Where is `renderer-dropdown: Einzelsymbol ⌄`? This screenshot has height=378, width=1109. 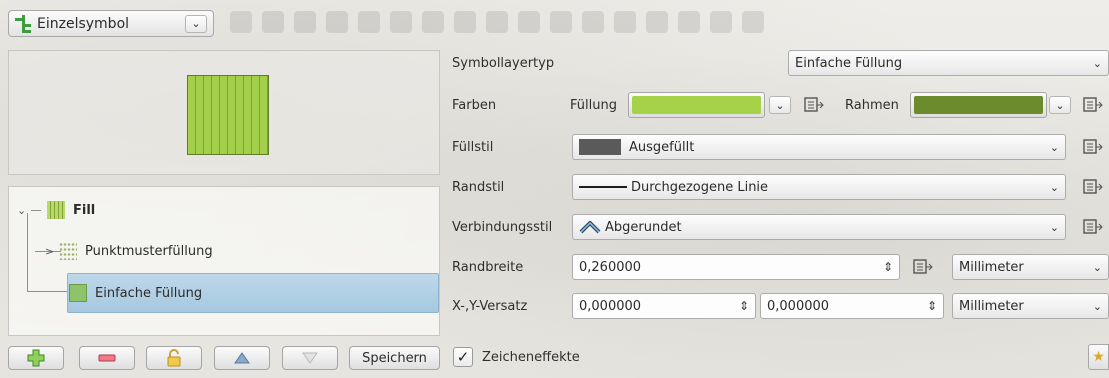 renderer-dropdown: Einzelsymbol ⌄ is located at coordinates (111, 23).